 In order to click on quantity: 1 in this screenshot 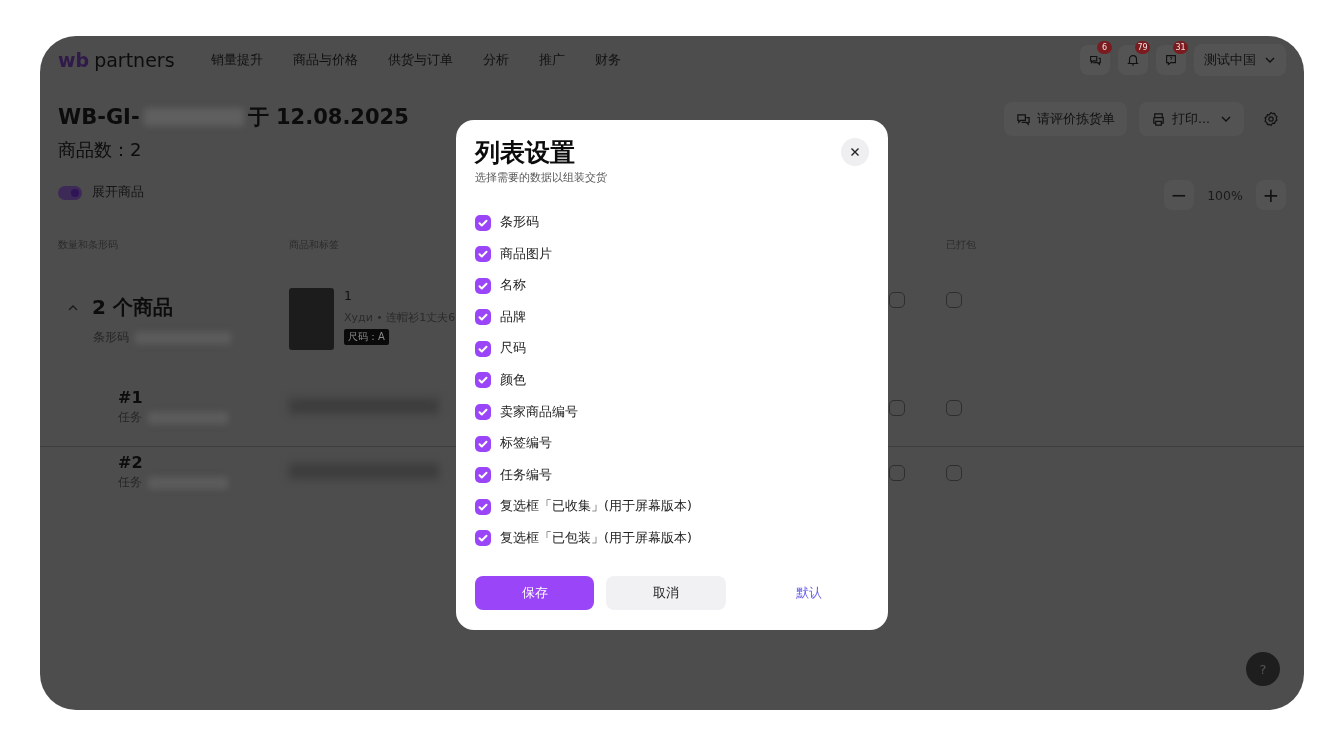, I will do `click(348, 295)`.